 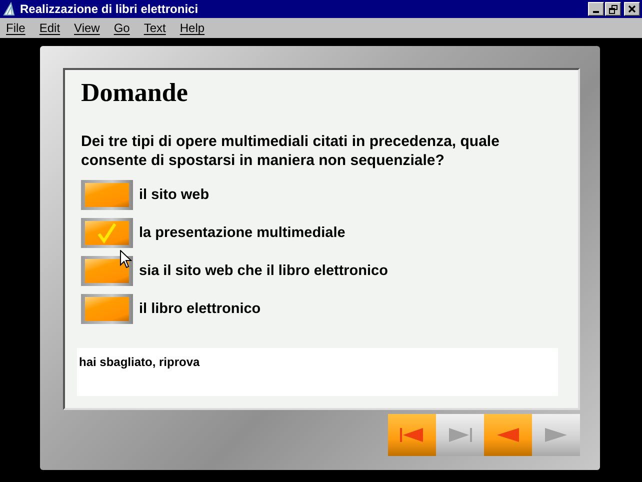 I want to click on menu-item: Help, so click(x=193, y=28).